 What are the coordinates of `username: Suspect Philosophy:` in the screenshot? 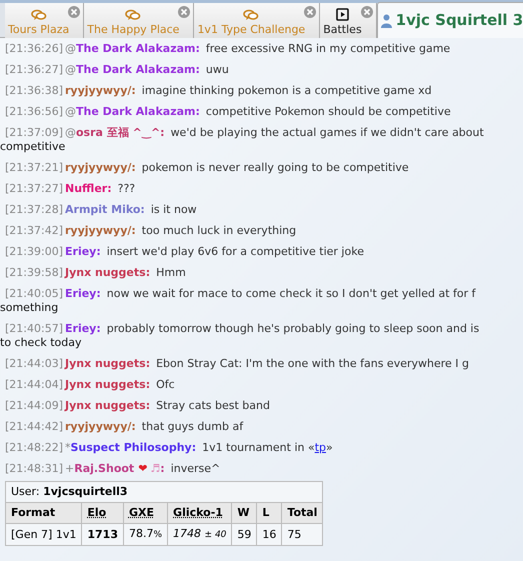 It's located at (133, 447).